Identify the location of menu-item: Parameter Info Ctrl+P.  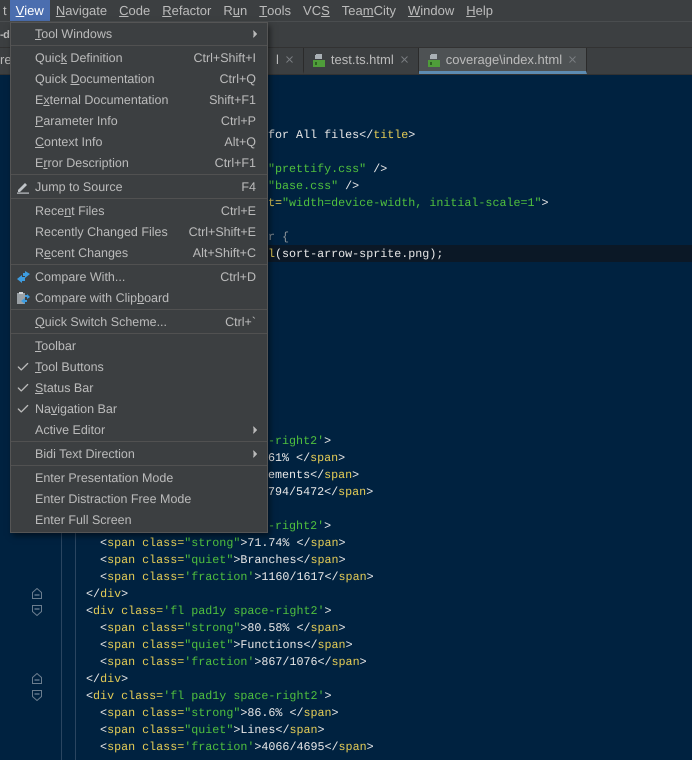
(139, 120).